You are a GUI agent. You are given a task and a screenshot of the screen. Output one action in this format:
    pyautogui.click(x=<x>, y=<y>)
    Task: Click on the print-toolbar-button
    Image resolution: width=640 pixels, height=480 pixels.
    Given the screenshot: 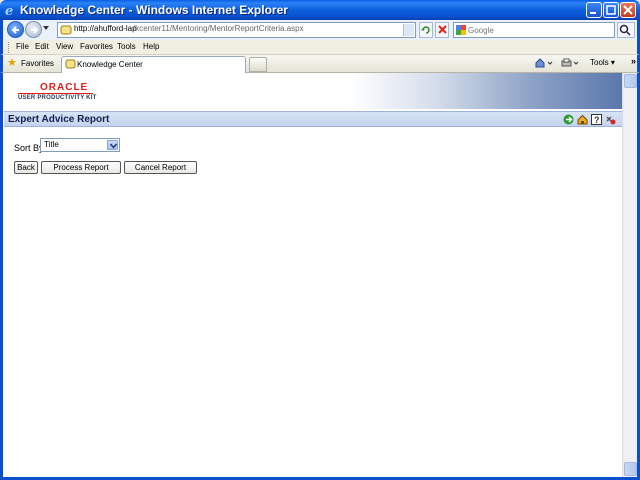 What is the action you would take?
    pyautogui.click(x=571, y=64)
    